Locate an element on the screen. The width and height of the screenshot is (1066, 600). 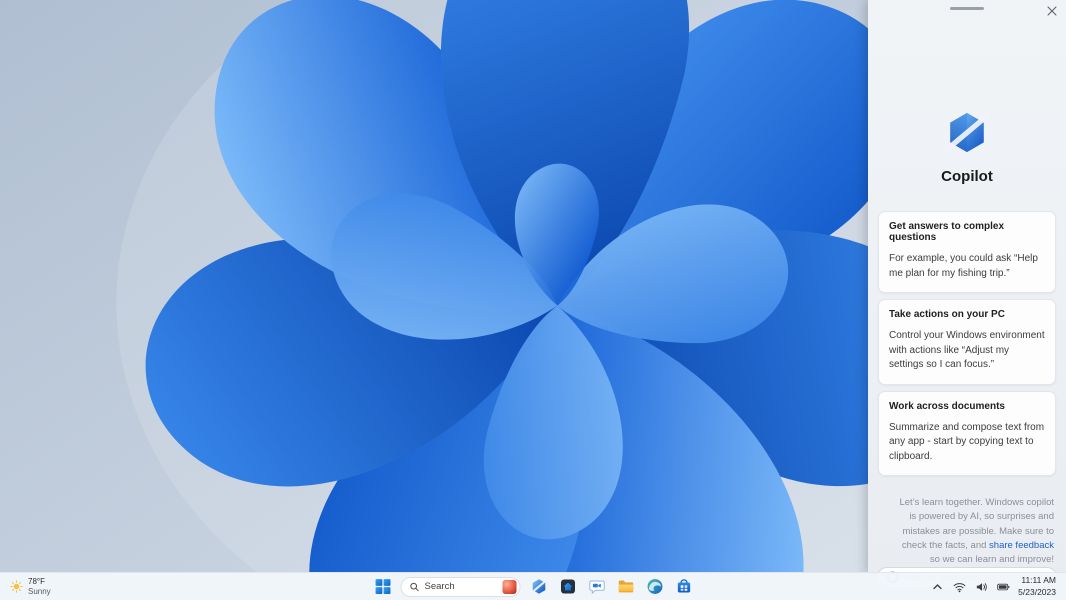
battery-icon is located at coordinates (1003, 586).